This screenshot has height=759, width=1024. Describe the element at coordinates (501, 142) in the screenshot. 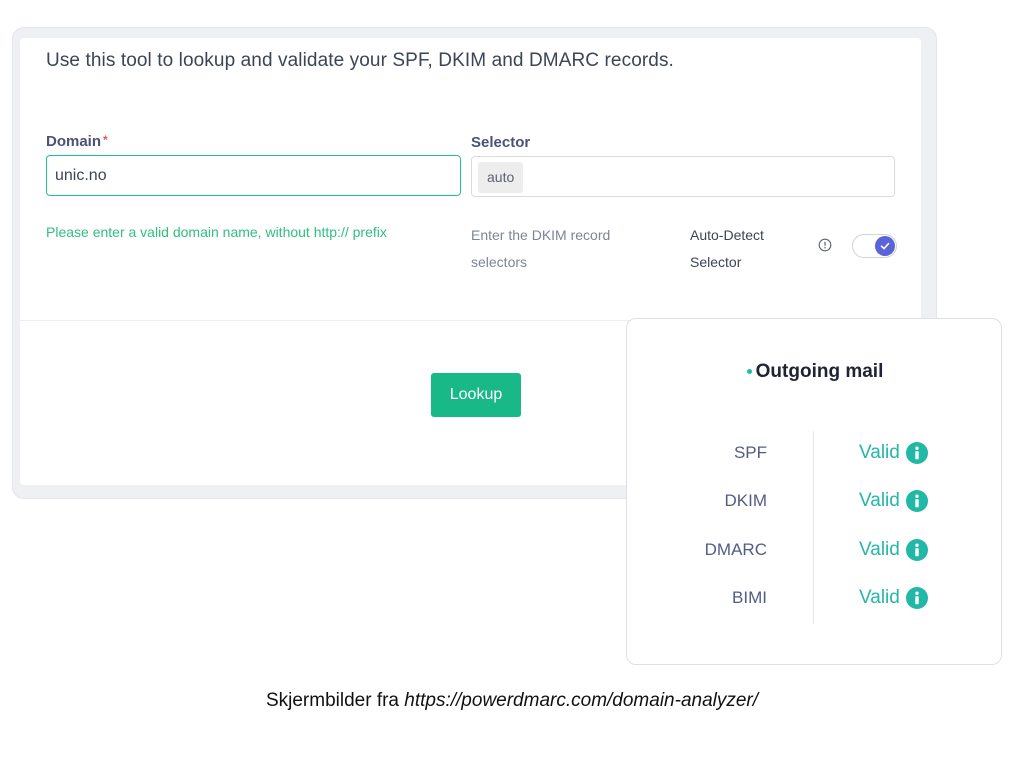

I see `selector-label: Selector` at that location.